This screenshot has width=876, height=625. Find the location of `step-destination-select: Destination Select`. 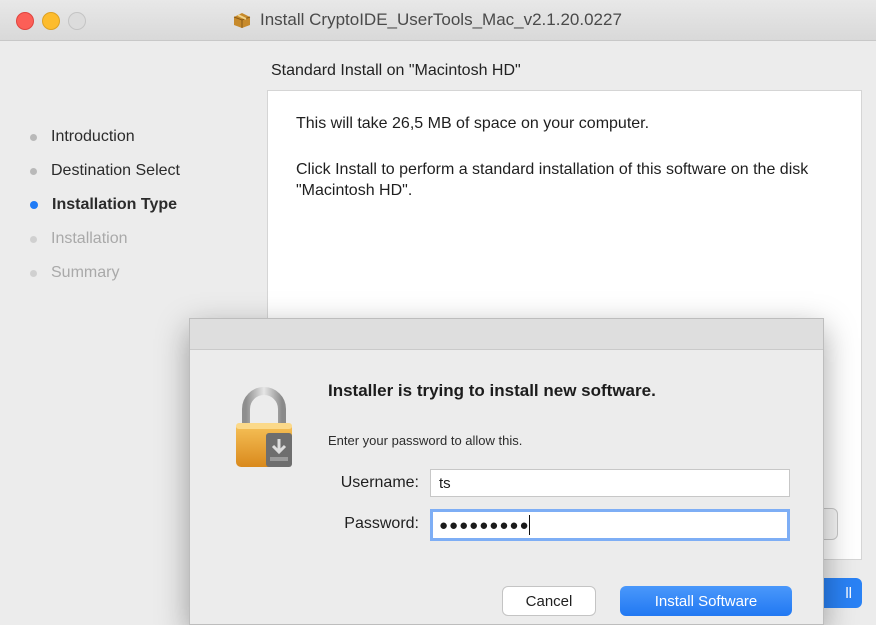

step-destination-select: Destination Select is located at coordinates (138, 171).